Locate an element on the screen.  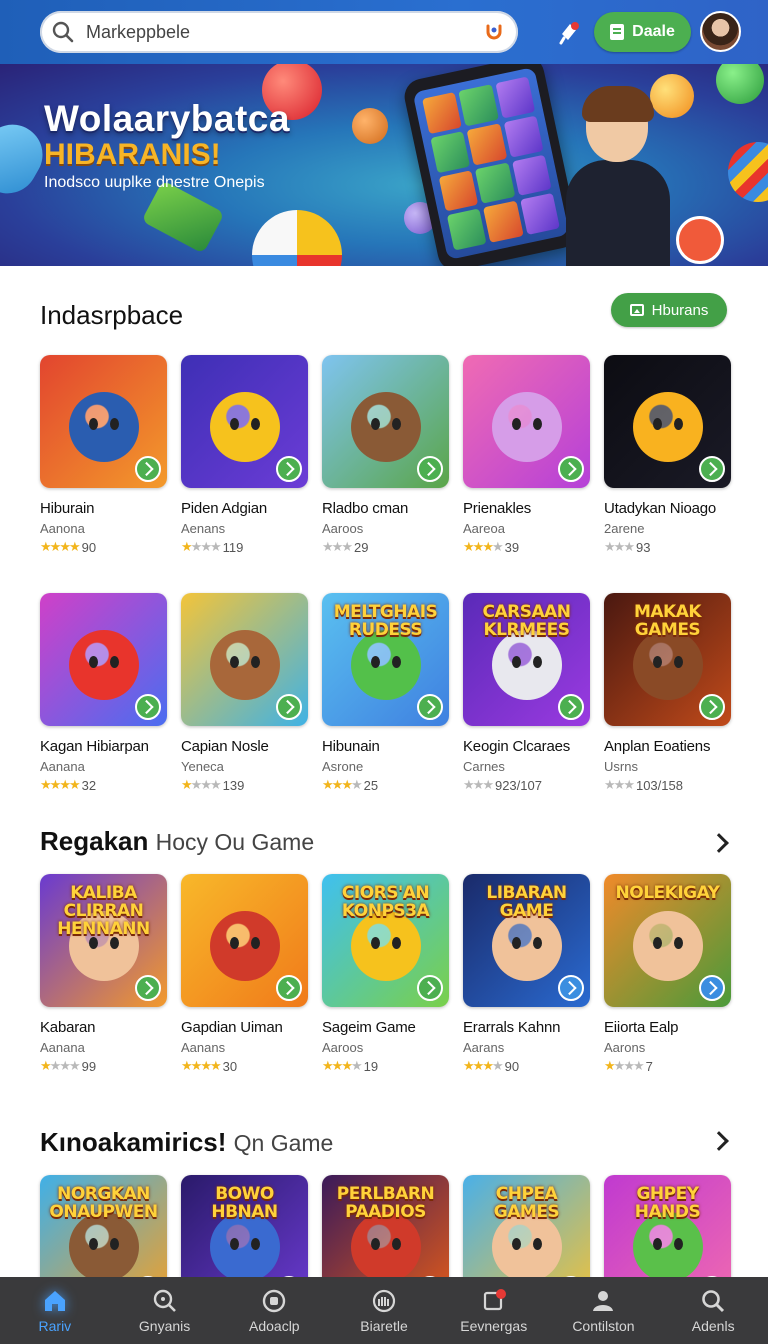
nav-item: Eevnergas is located at coordinates (494, 1310).